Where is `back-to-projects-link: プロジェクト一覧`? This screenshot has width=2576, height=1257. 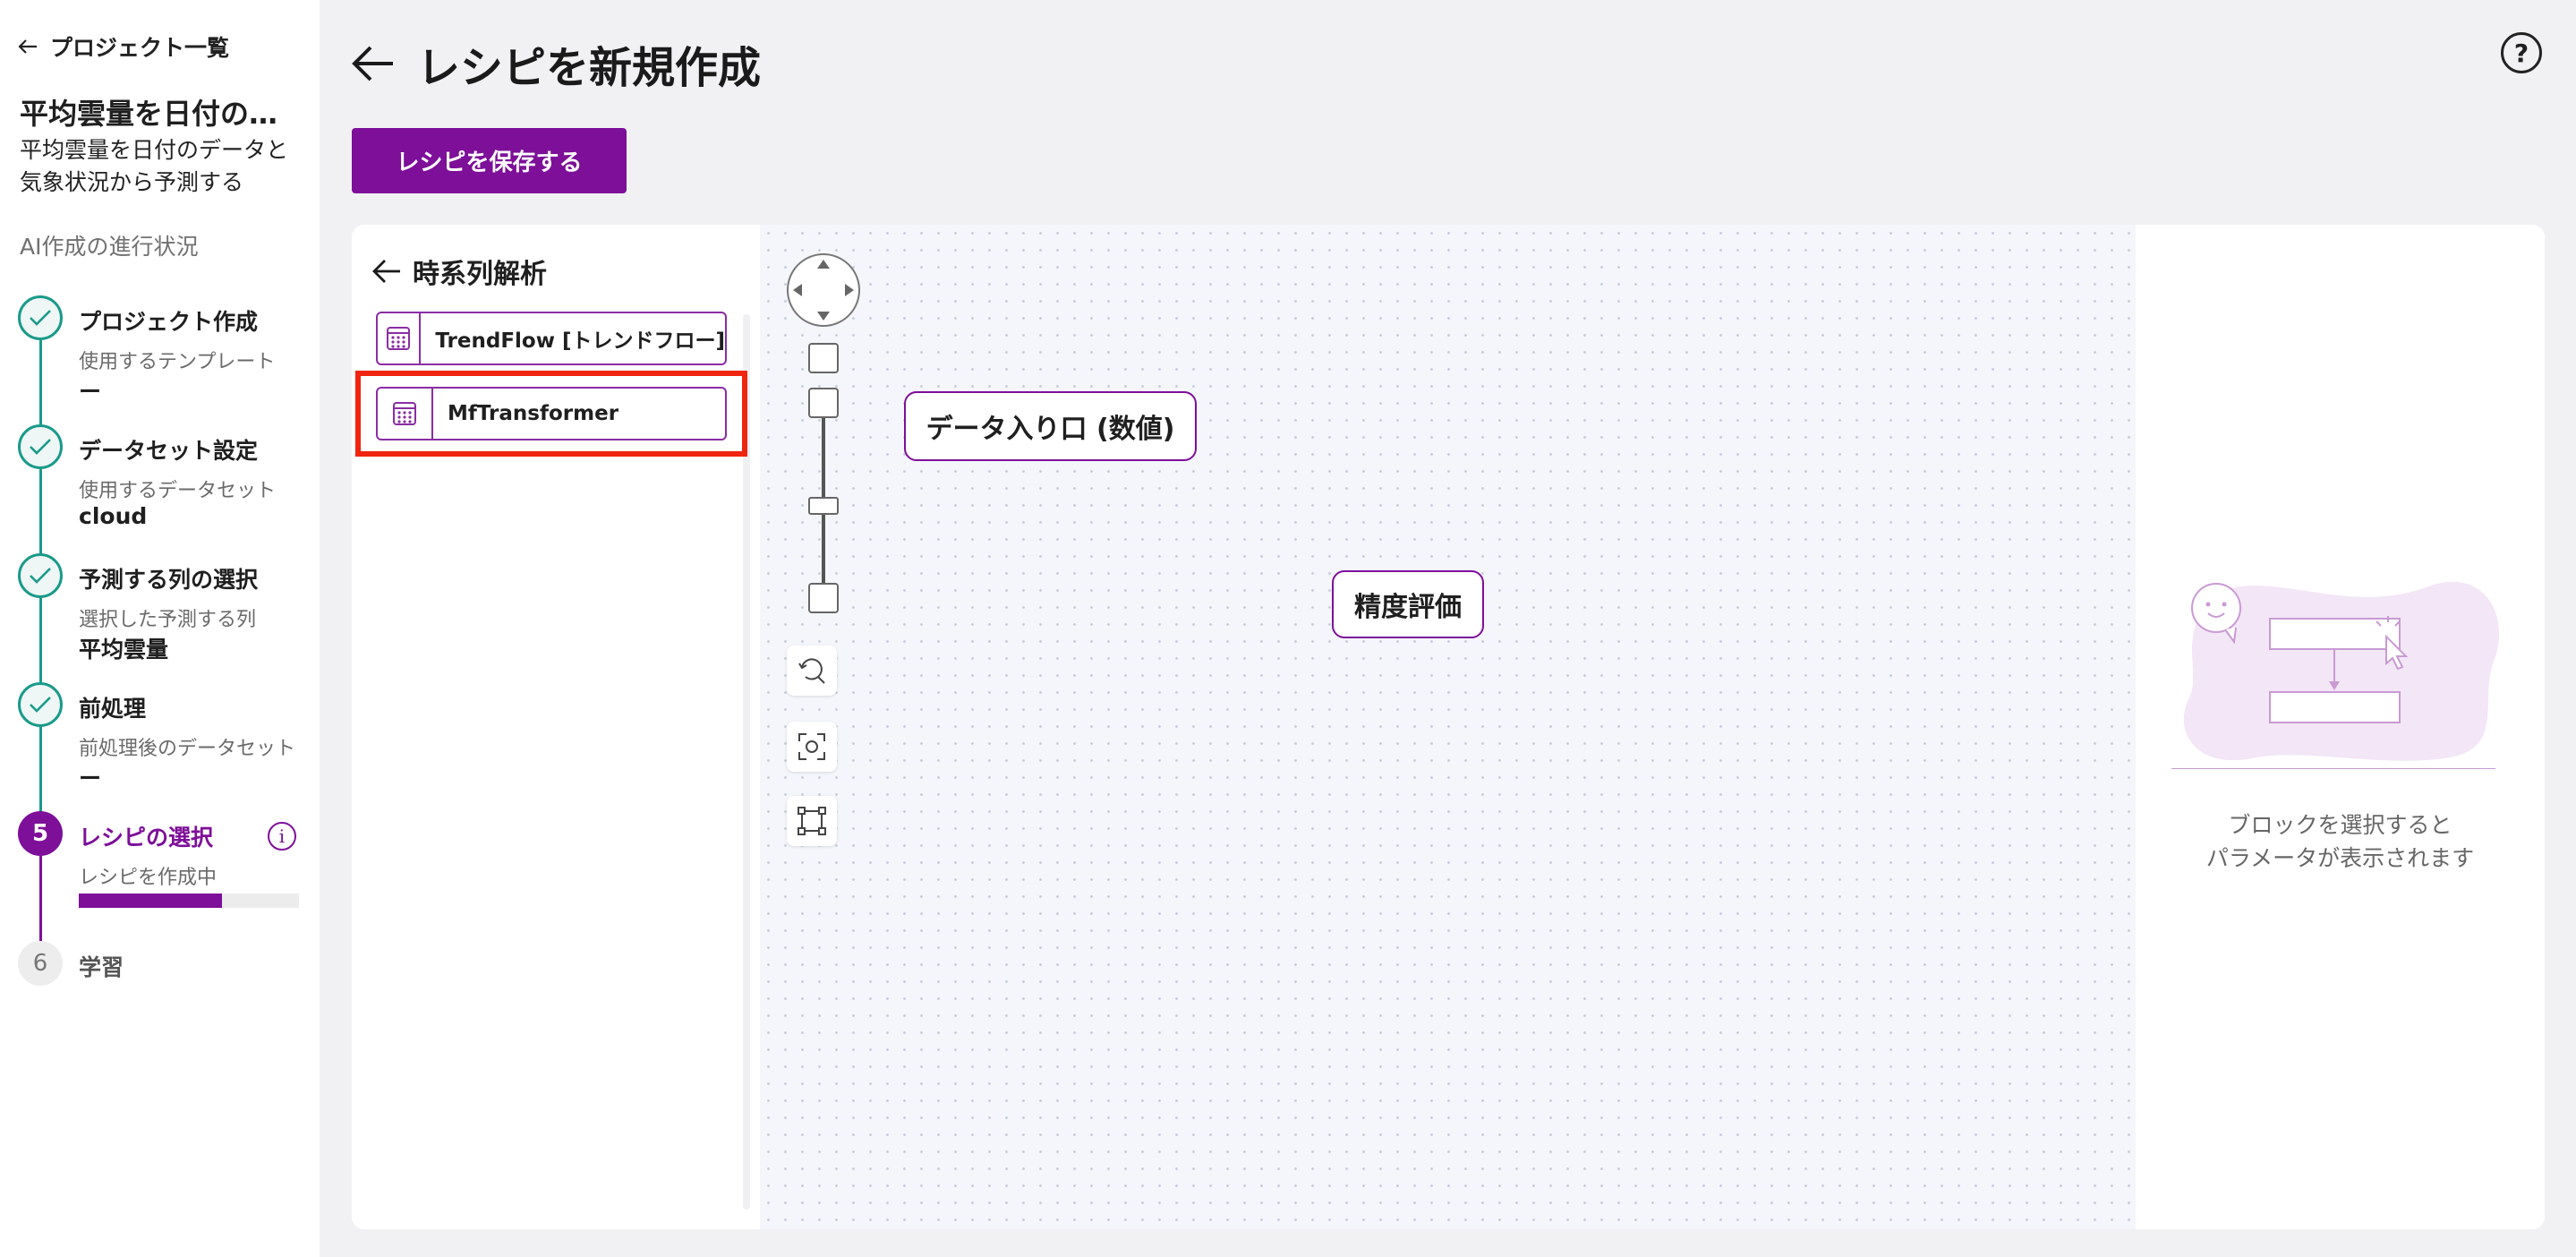
back-to-projects-link: プロジェクト一覧 is located at coordinates (123, 47).